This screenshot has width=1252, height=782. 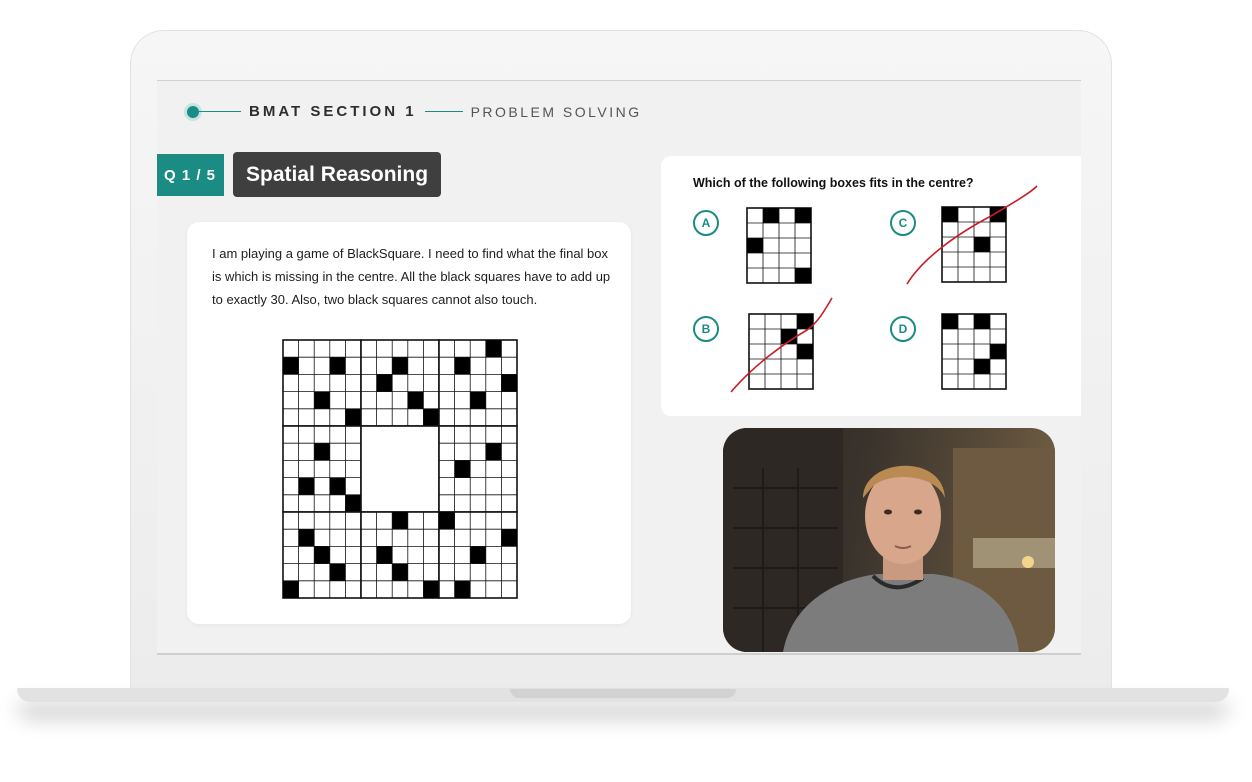 What do you see at coordinates (556, 111) in the screenshot?
I see `breadcrumb-subsection: PROBLEM SOLVING` at bounding box center [556, 111].